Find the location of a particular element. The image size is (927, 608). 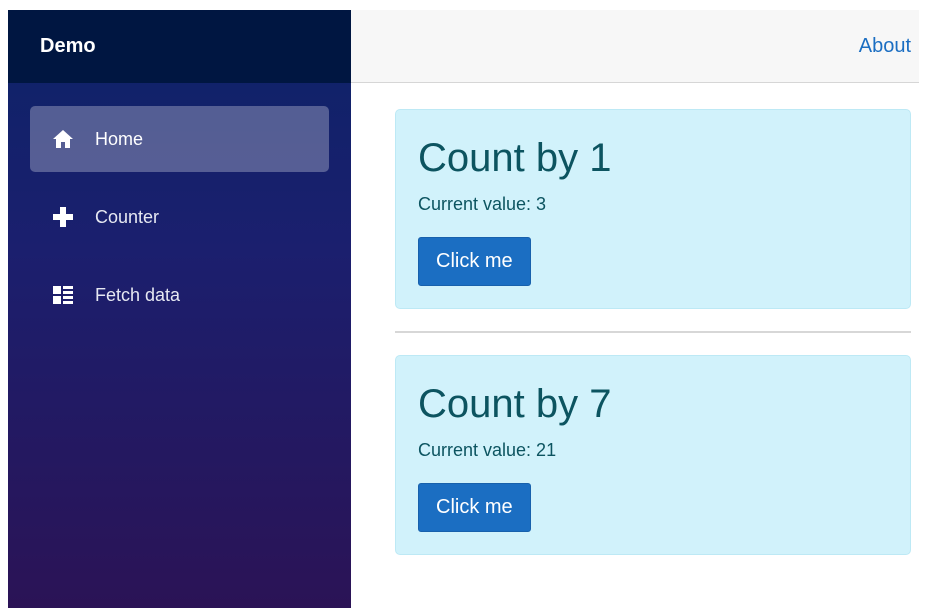

sidebar-item-home: Home is located at coordinates (179, 139).